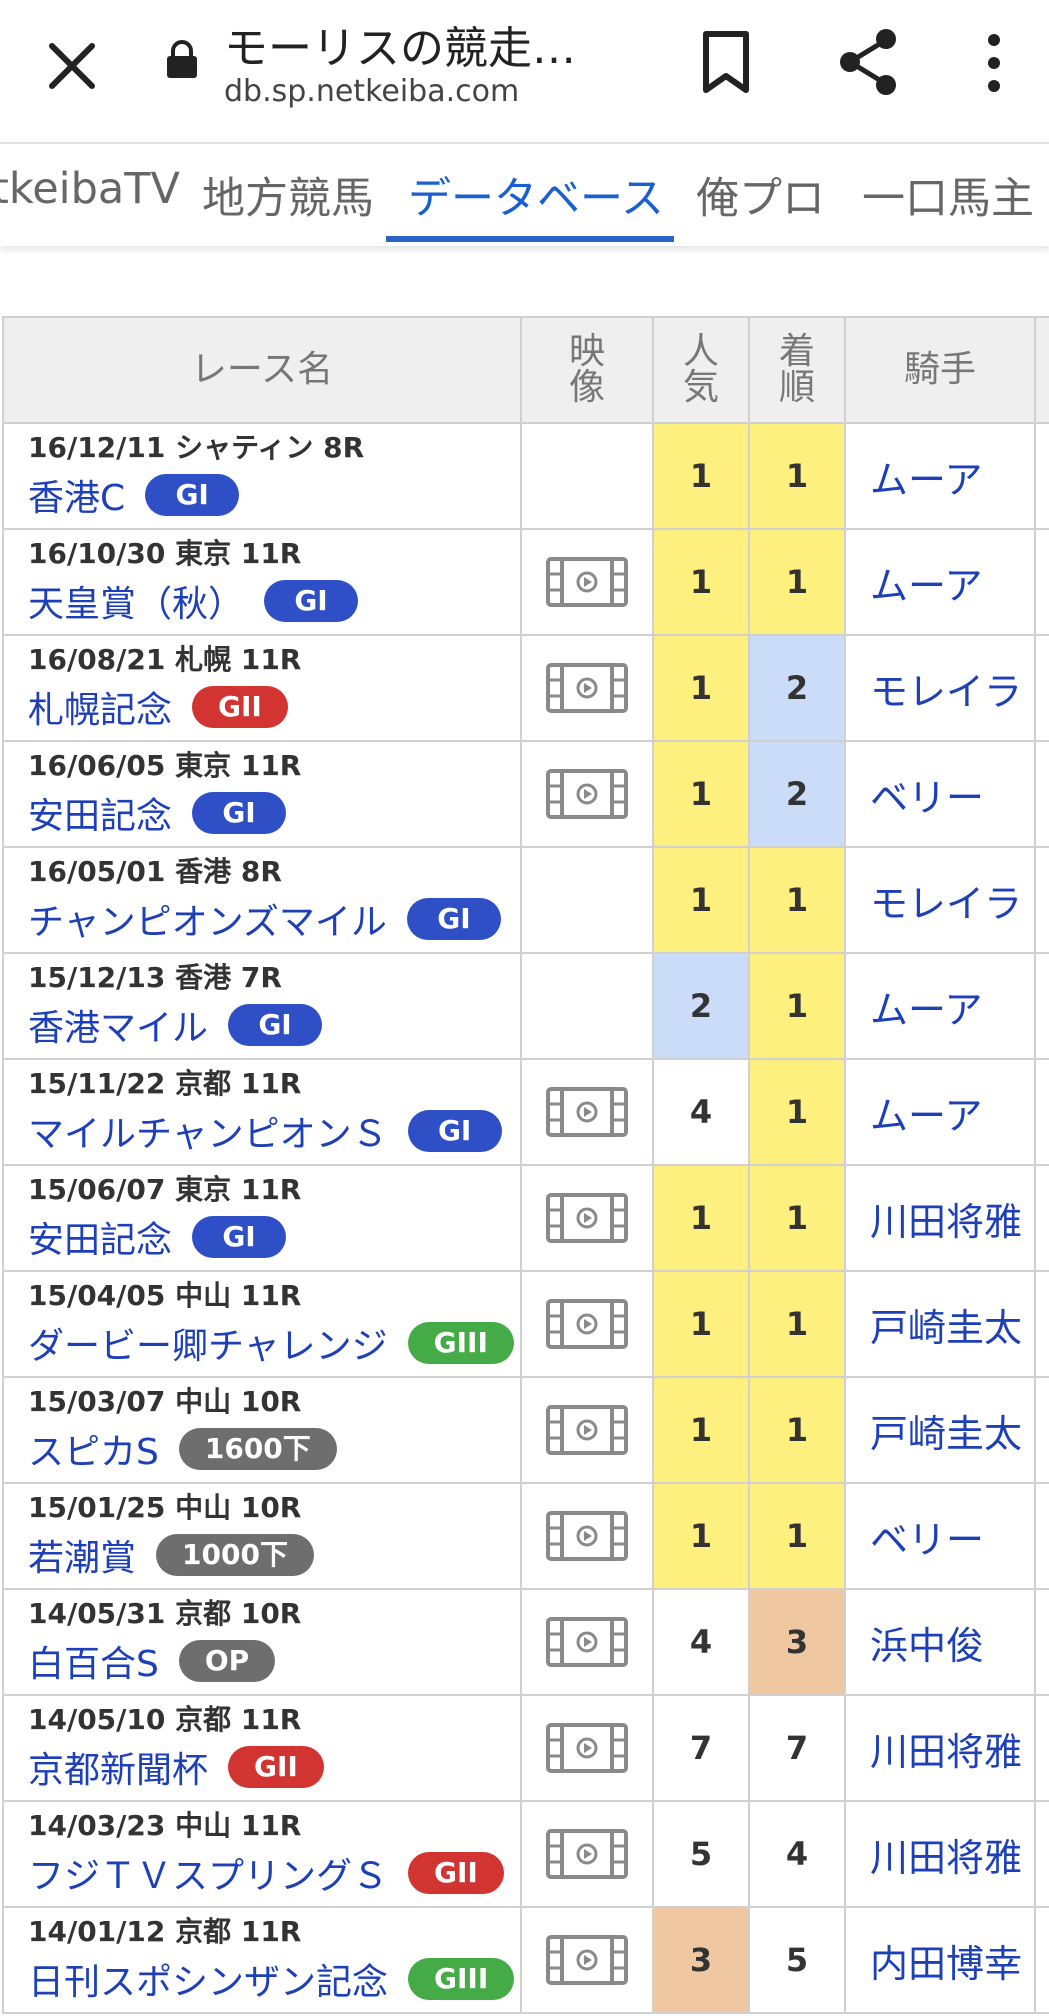  Describe the element at coordinates (461, 1979) in the screenshot. I see `grade-badge: GIII` at that location.